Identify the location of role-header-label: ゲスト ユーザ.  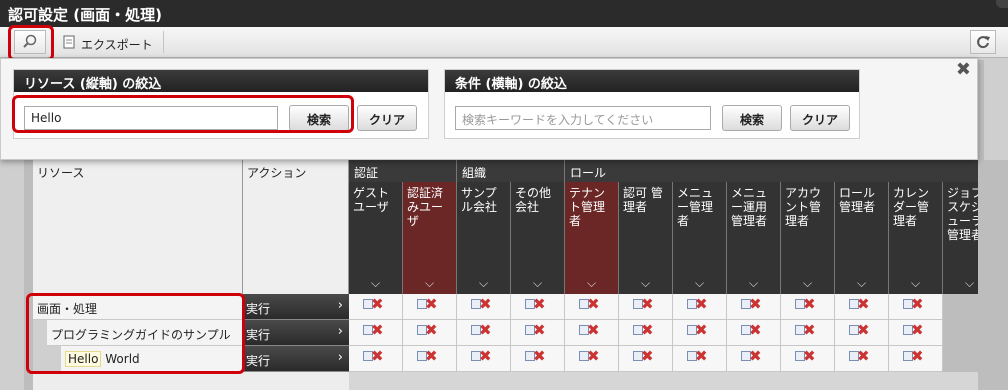
(371, 200).